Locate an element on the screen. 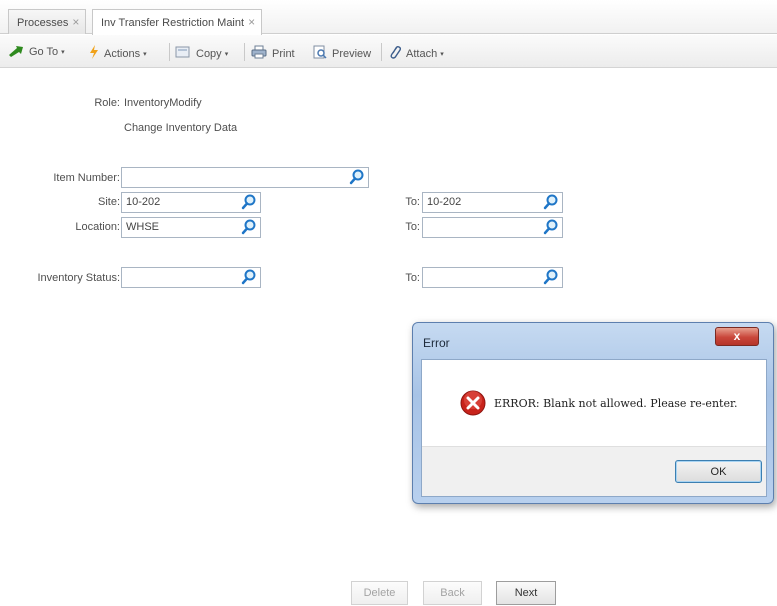  site-to-field: 10-202 is located at coordinates (492, 202).